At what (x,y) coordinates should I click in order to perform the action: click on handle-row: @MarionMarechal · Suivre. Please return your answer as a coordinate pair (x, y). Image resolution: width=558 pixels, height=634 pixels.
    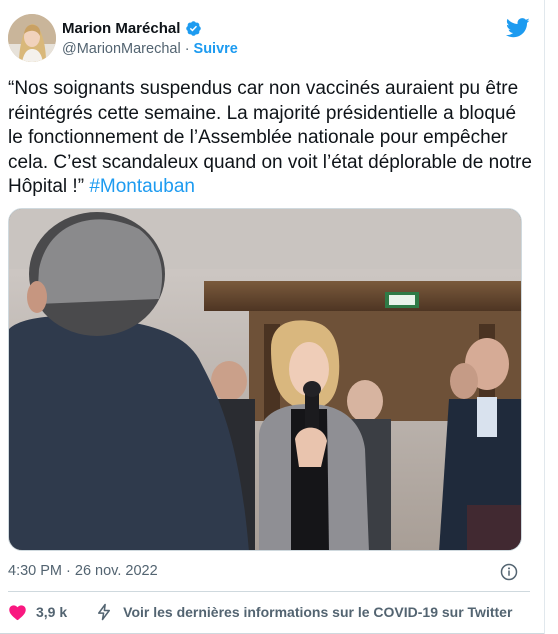
    Looking at the image, I should click on (150, 49).